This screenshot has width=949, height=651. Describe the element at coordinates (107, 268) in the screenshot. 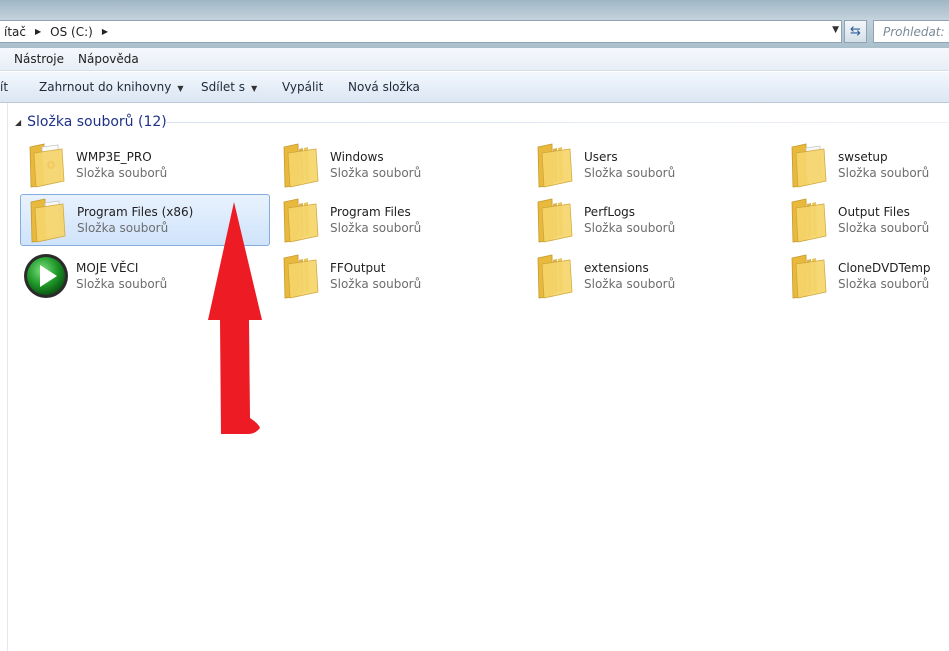

I see `folder-name: MOJE VĚCI` at that location.